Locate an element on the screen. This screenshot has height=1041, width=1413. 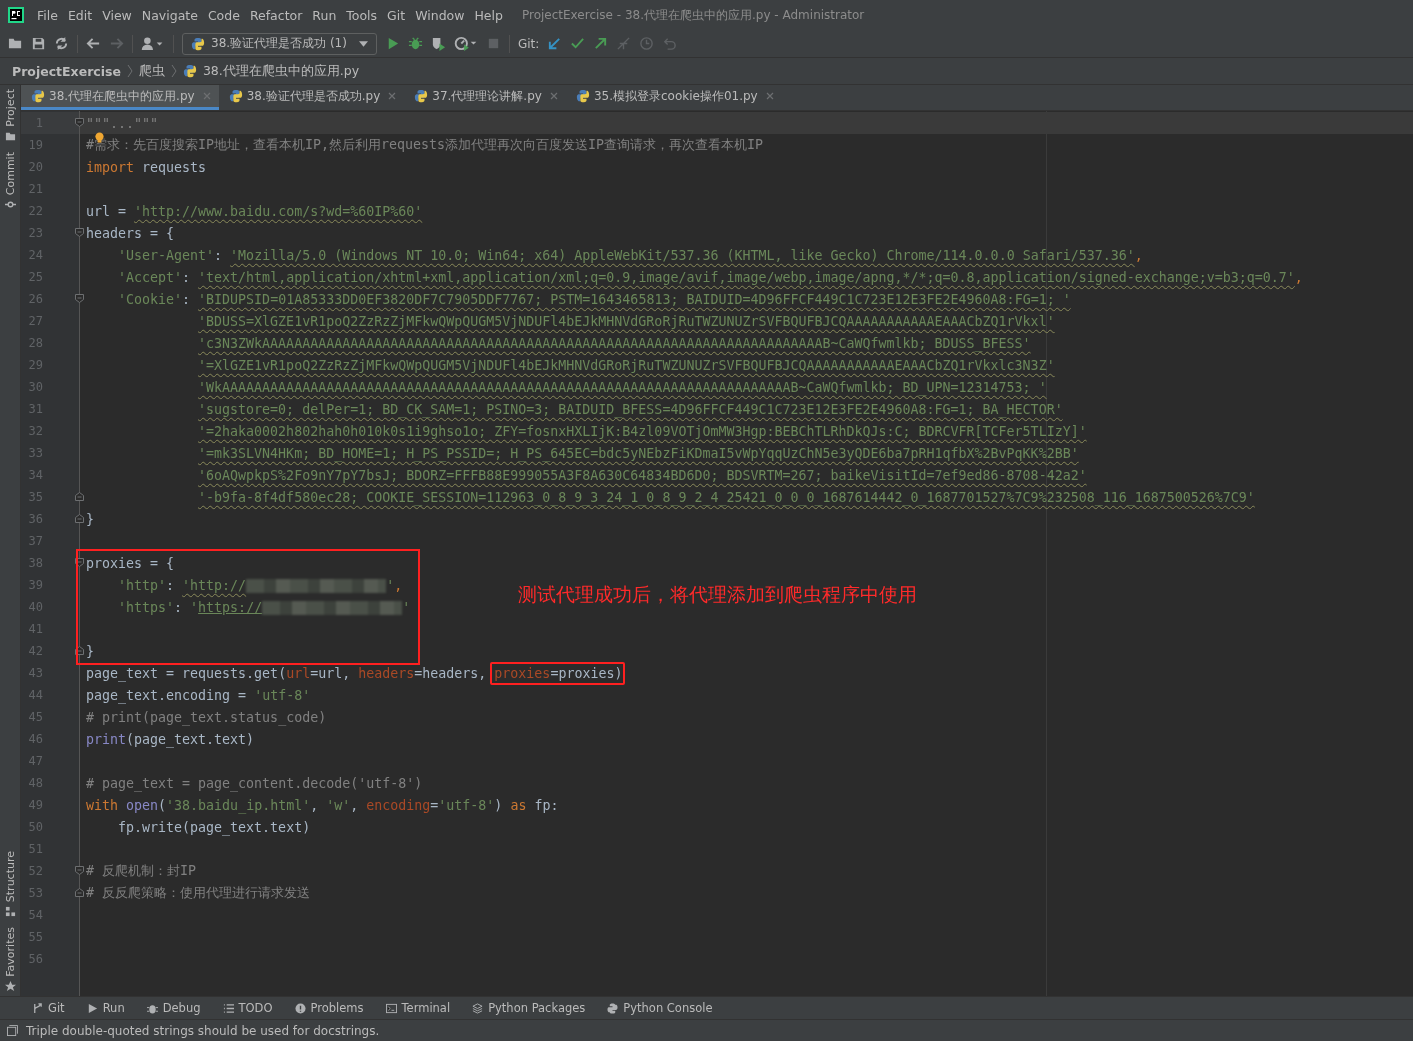
save-icon is located at coordinates (38, 43).